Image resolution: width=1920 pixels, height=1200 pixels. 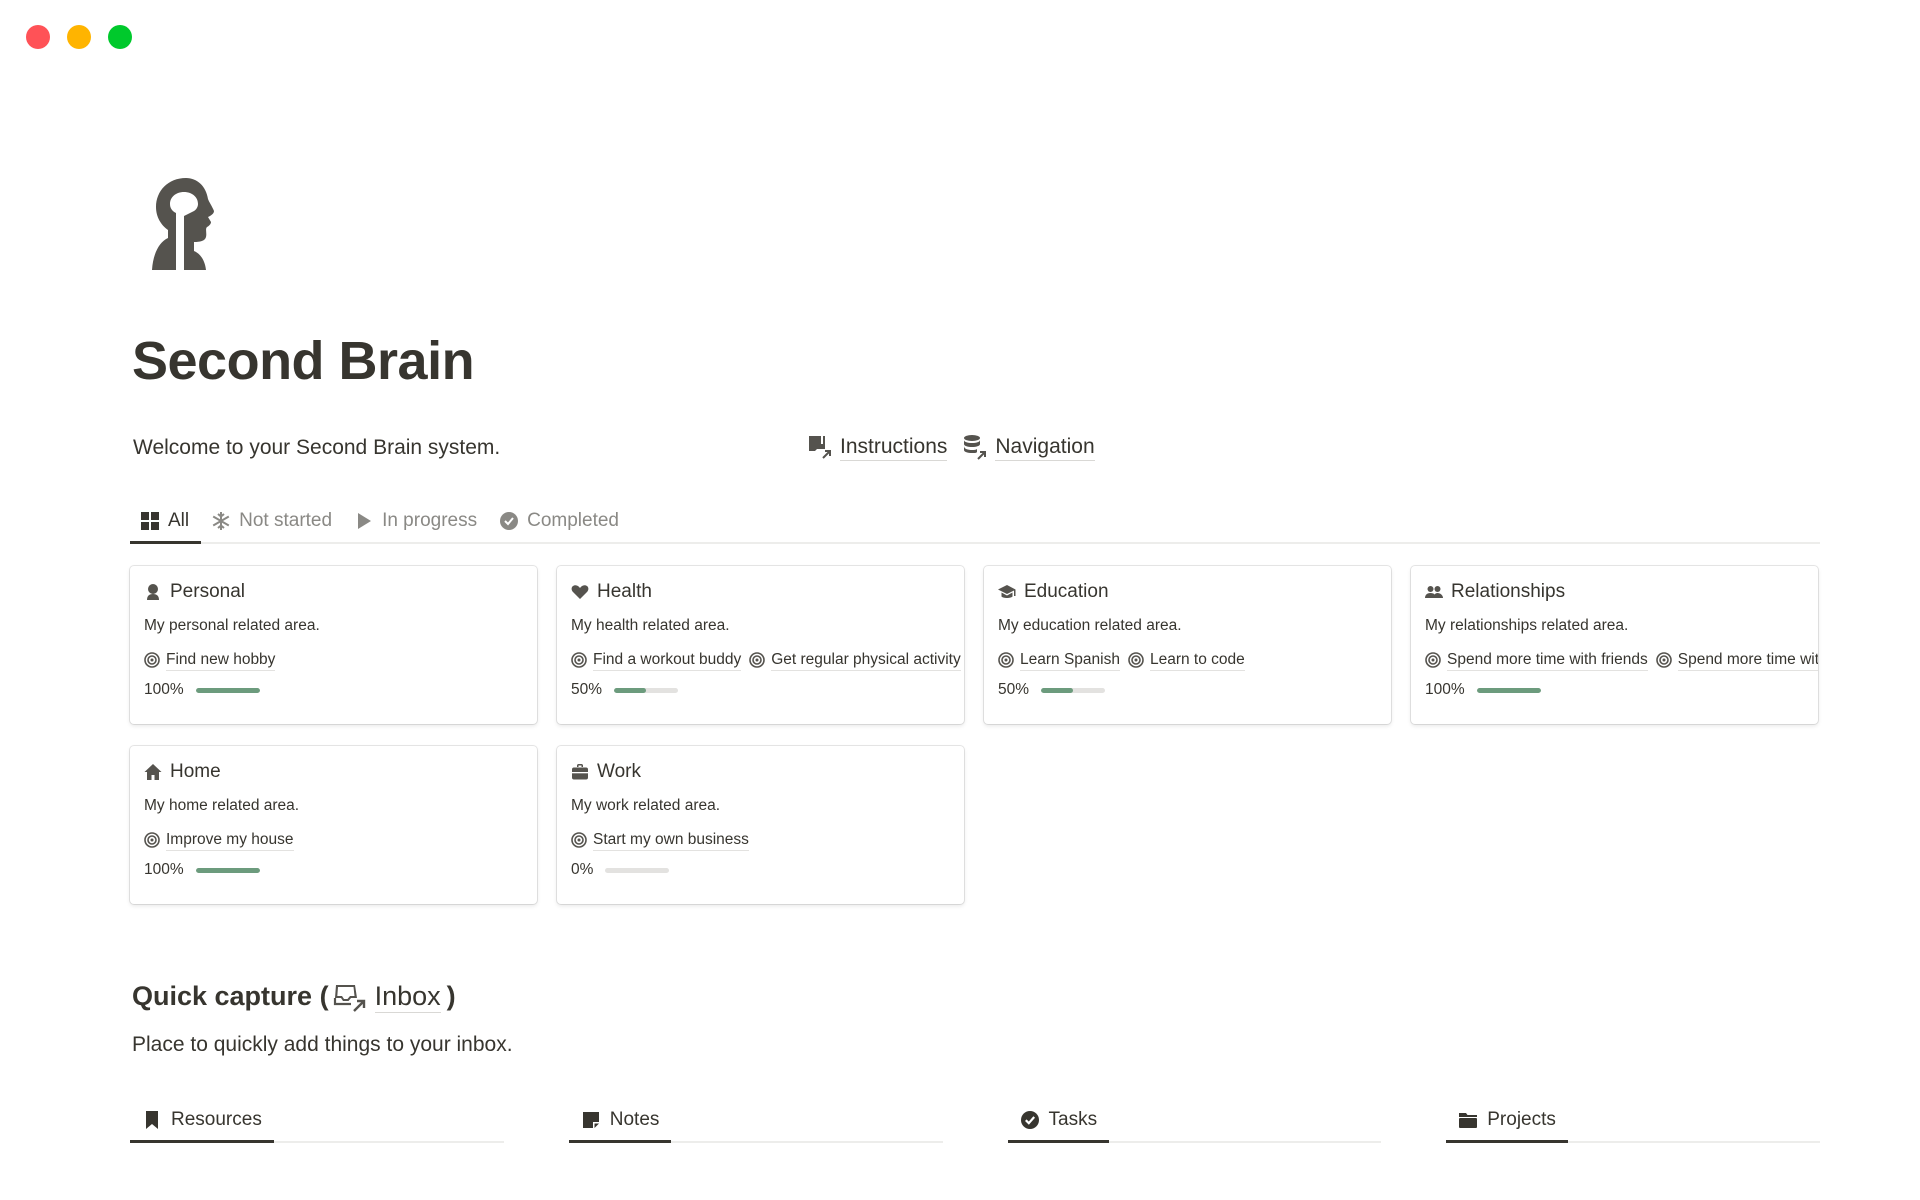 I want to click on goal-link: Learn to code, so click(x=1186, y=660).